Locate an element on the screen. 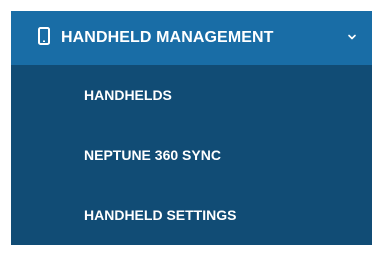 This screenshot has width=383, height=255. submenu-item-label: HANDHELDS is located at coordinates (128, 95).